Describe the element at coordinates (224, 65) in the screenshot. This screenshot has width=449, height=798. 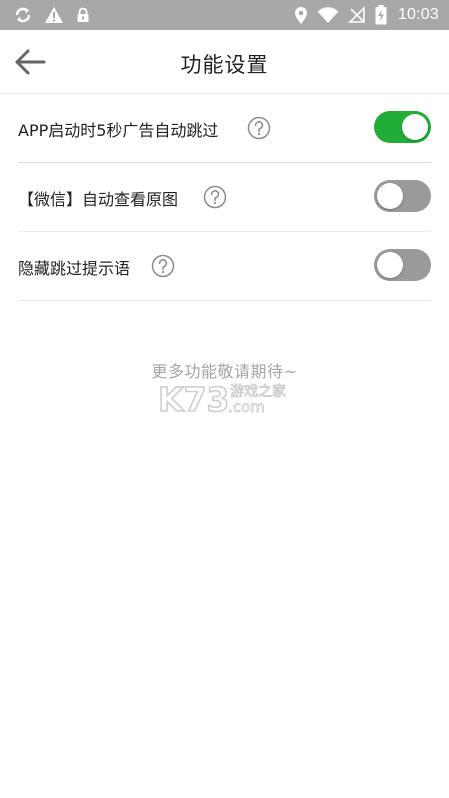
I see `page-title: 功能设置` at that location.